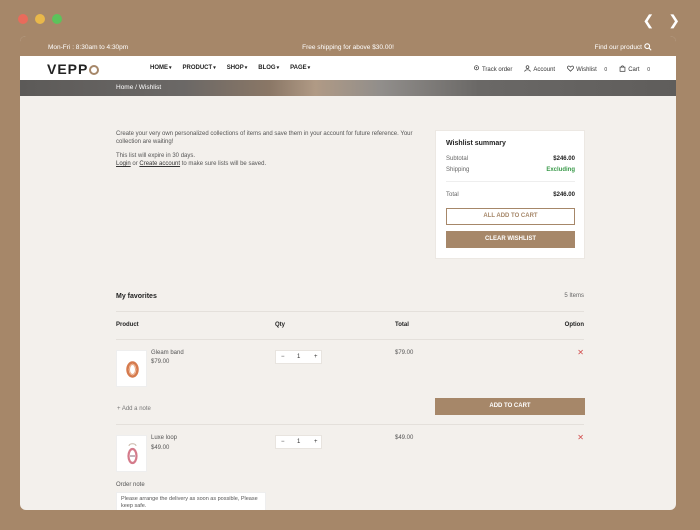 This screenshot has height=530, width=700. Describe the element at coordinates (160, 362) in the screenshot. I see `product-price: $79.00` at that location.